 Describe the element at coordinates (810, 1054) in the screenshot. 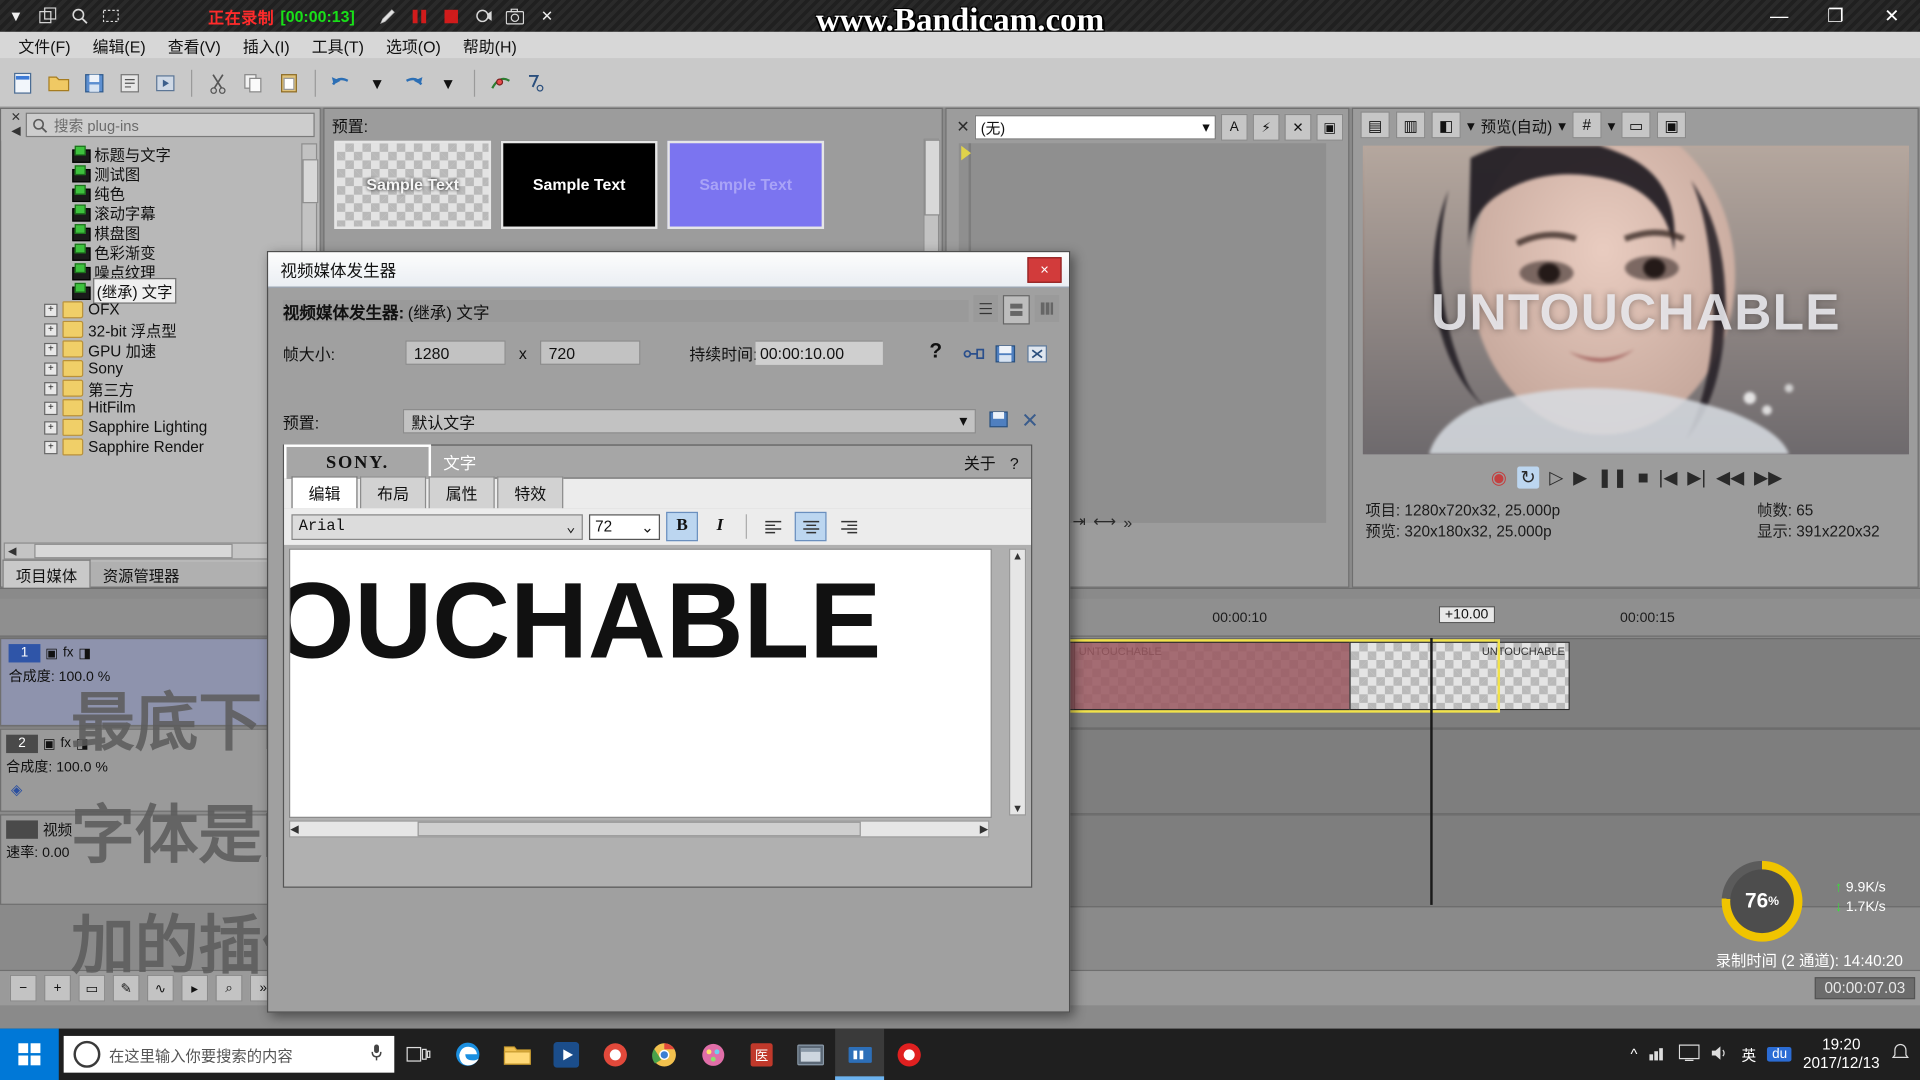

I see `vegas-icon` at that location.